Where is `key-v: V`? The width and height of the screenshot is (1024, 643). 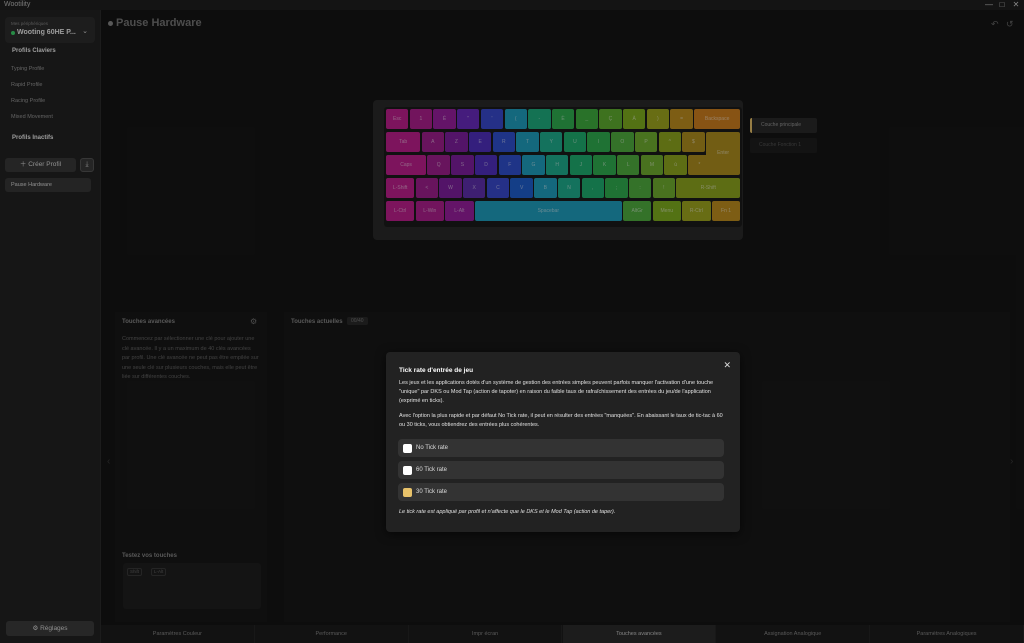
key-v: V is located at coordinates (521, 188).